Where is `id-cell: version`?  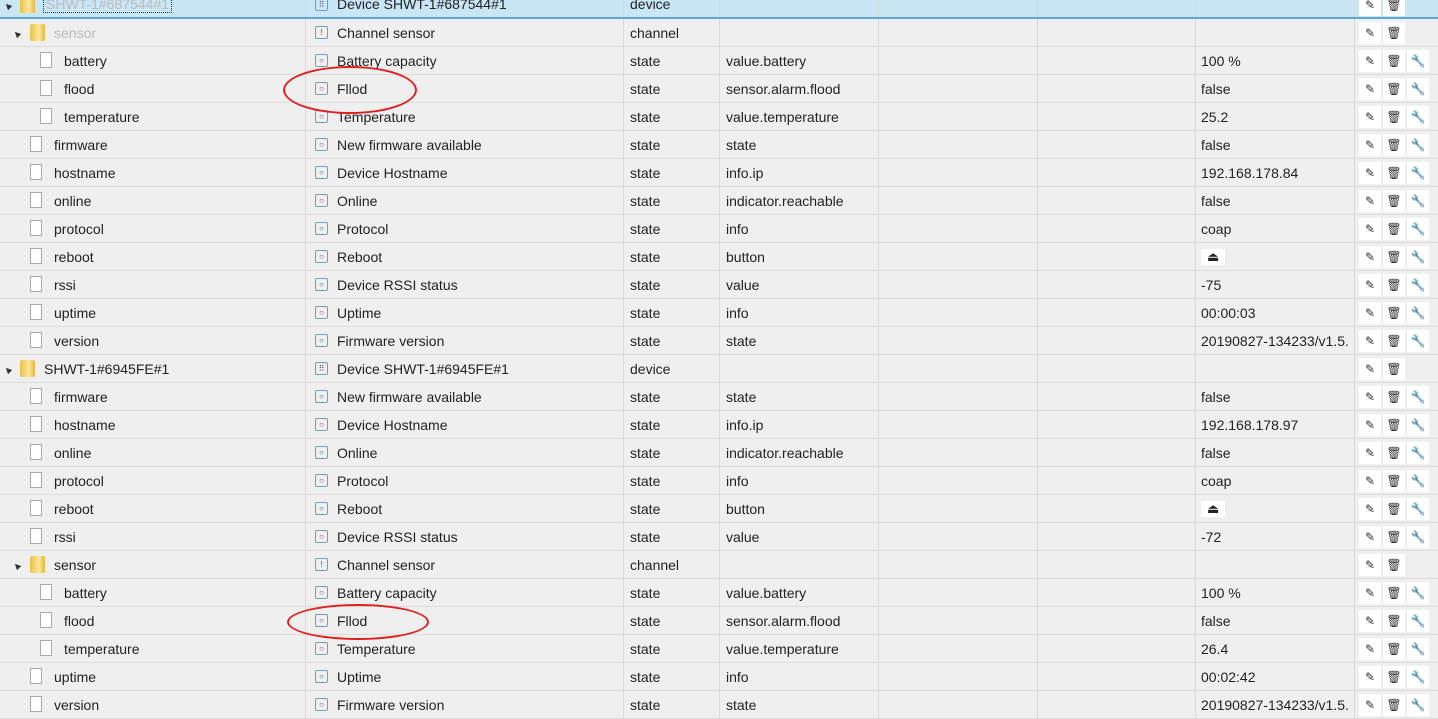
id-cell: version is located at coordinates (153, 704).